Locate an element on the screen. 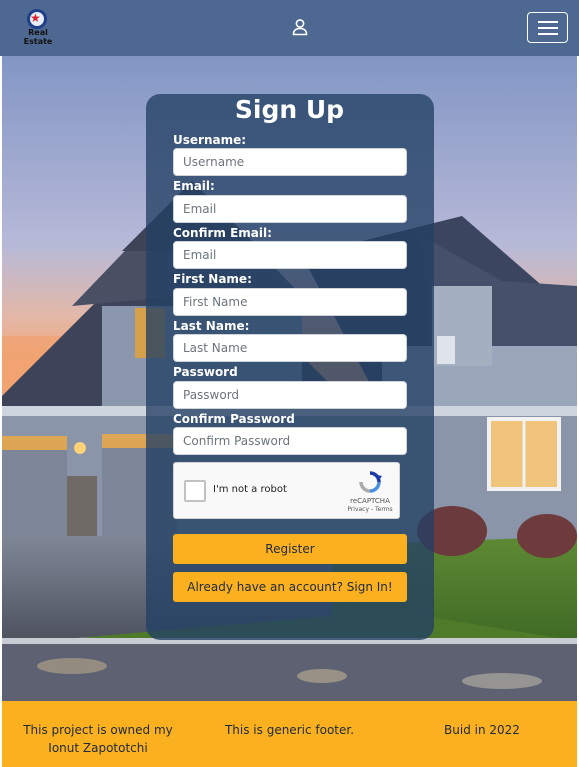 This screenshot has width=579, height=767. user-icon is located at coordinates (300, 27).